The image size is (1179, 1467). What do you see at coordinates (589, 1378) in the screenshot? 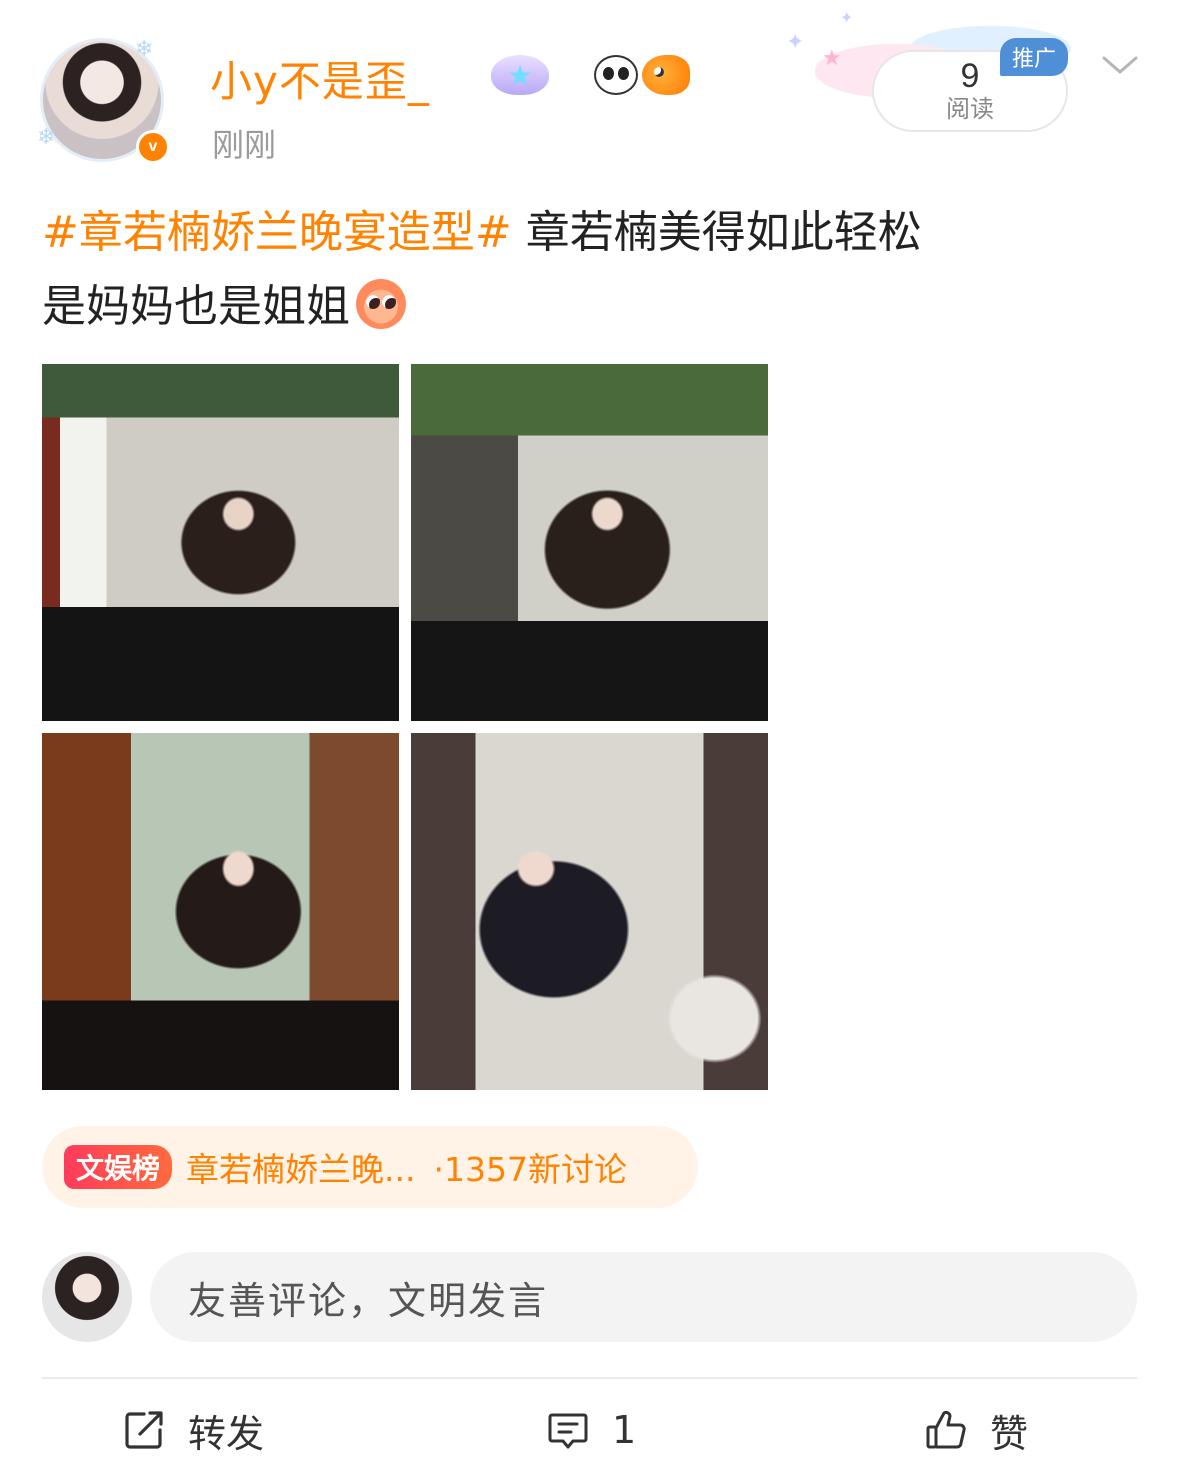
I see `divider` at bounding box center [589, 1378].